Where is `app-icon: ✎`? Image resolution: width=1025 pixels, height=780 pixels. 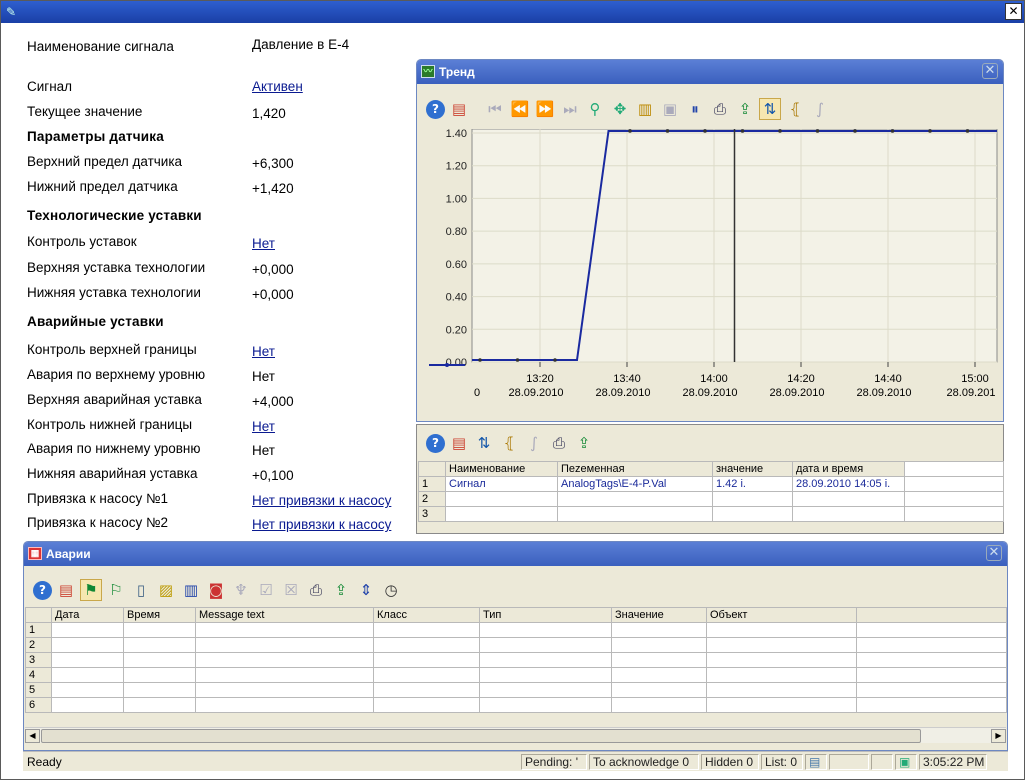
app-icon: ✎ is located at coordinates (11, 12).